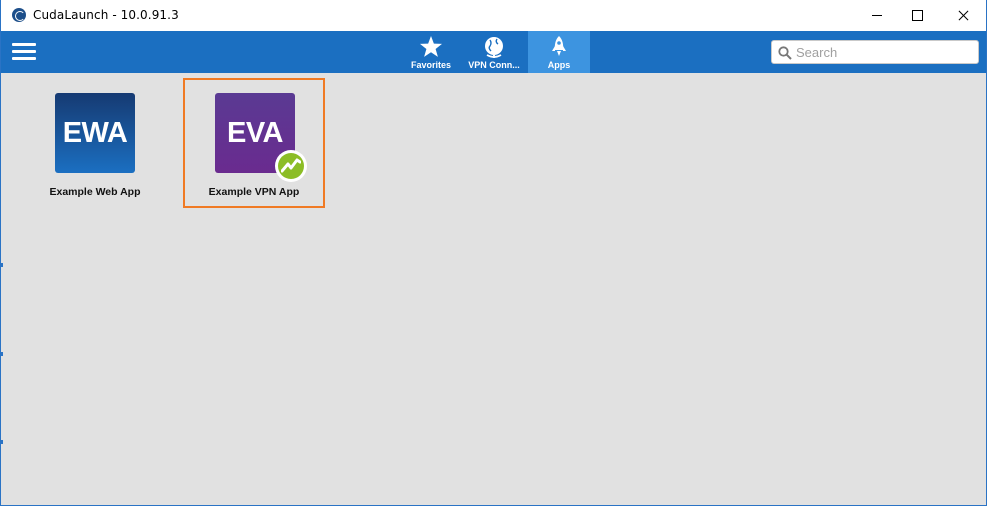 Image resolution: width=987 pixels, height=506 pixels. What do you see at coordinates (431, 46) in the screenshot?
I see `star-icon` at bounding box center [431, 46].